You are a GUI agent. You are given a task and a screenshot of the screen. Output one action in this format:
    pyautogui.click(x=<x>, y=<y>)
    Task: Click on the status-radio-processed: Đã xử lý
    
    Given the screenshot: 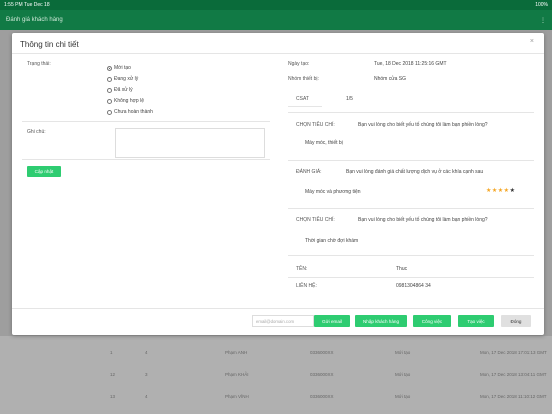 What is the action you would take?
    pyautogui.click(x=120, y=90)
    